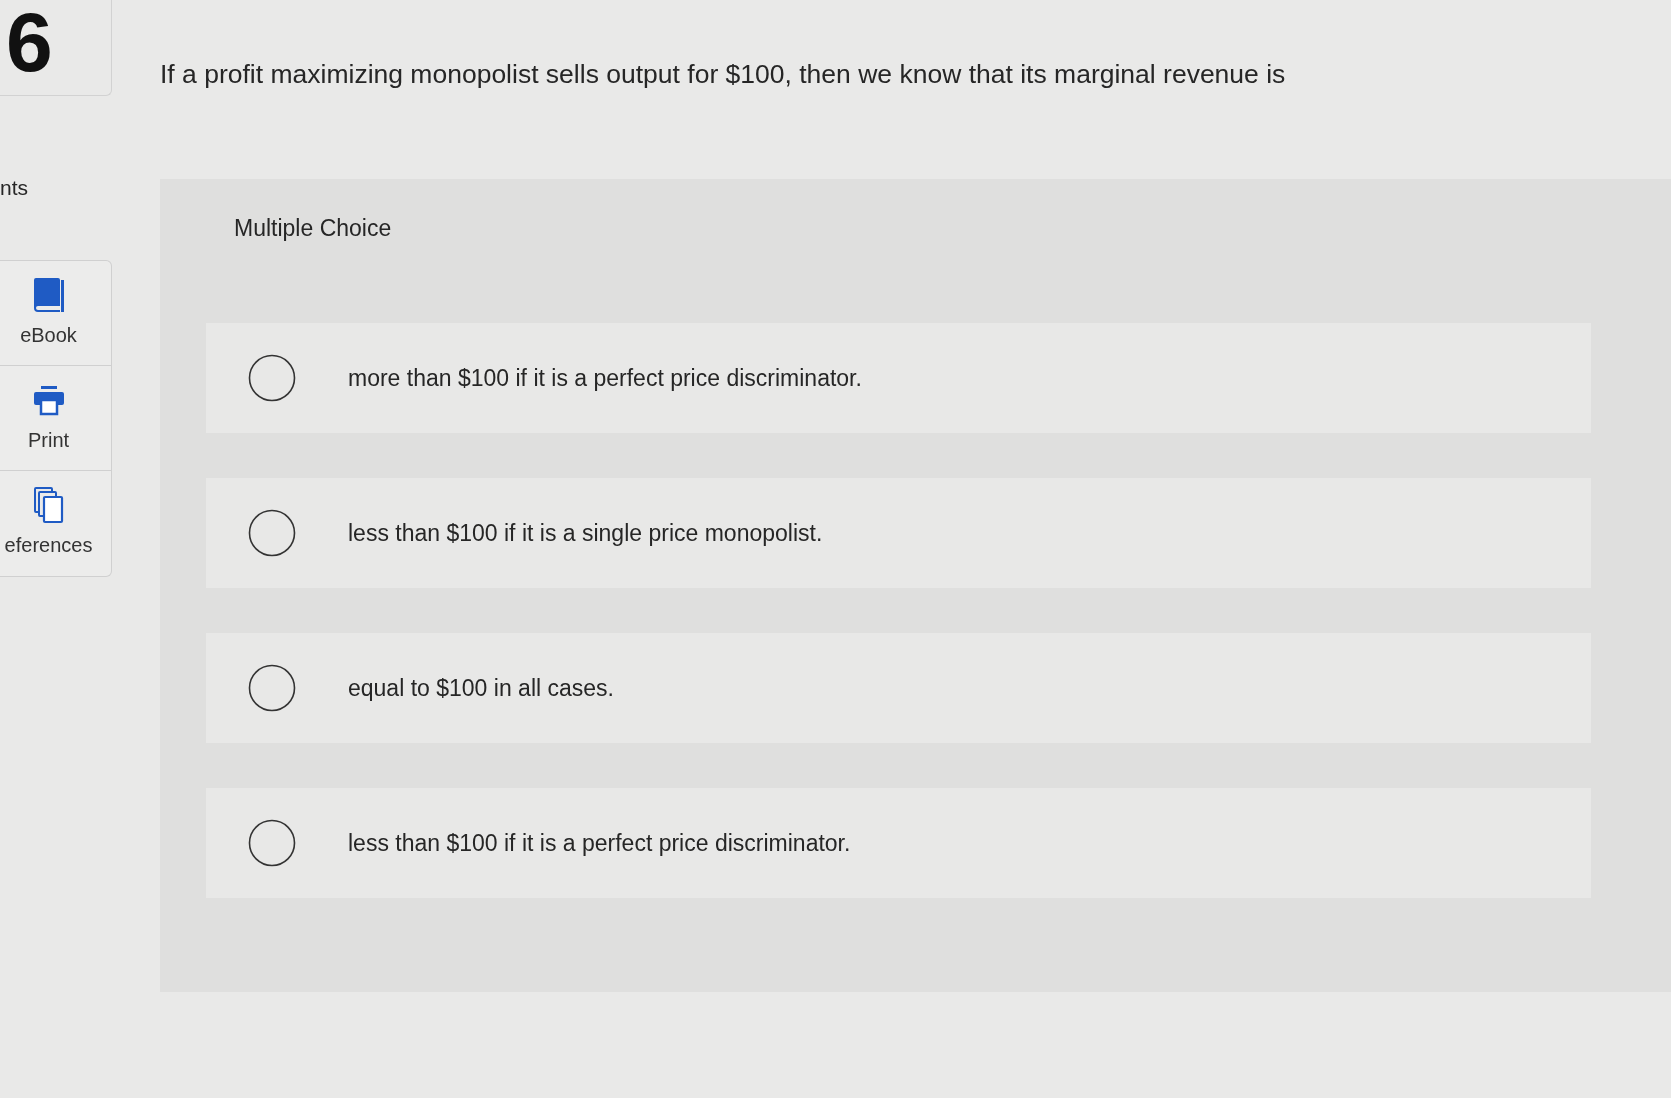 This screenshot has height=1098, width=1671. I want to click on option-text: equal to $100 in all cases., so click(481, 688).